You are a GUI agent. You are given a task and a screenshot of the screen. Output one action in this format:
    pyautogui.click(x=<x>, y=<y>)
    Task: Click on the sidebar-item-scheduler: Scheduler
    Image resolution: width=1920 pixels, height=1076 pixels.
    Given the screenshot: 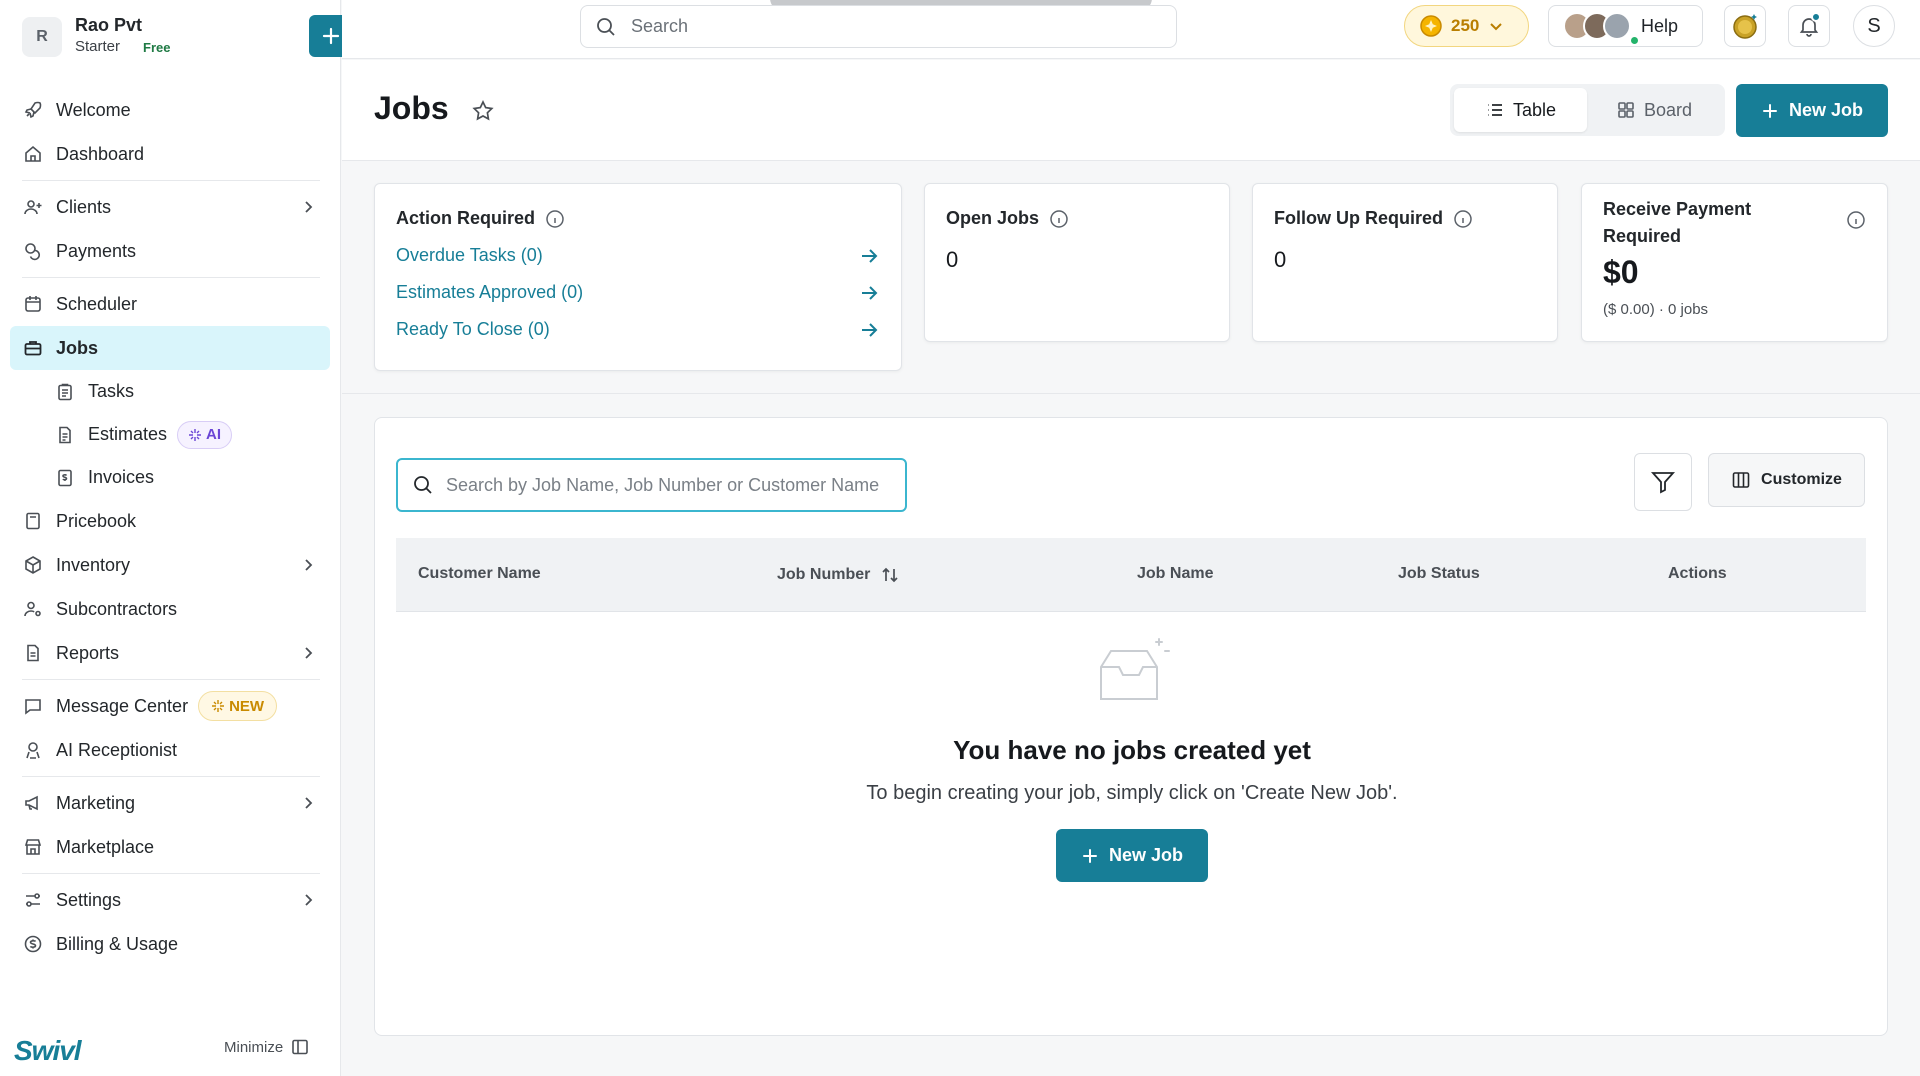 What is the action you would take?
    pyautogui.click(x=170, y=304)
    